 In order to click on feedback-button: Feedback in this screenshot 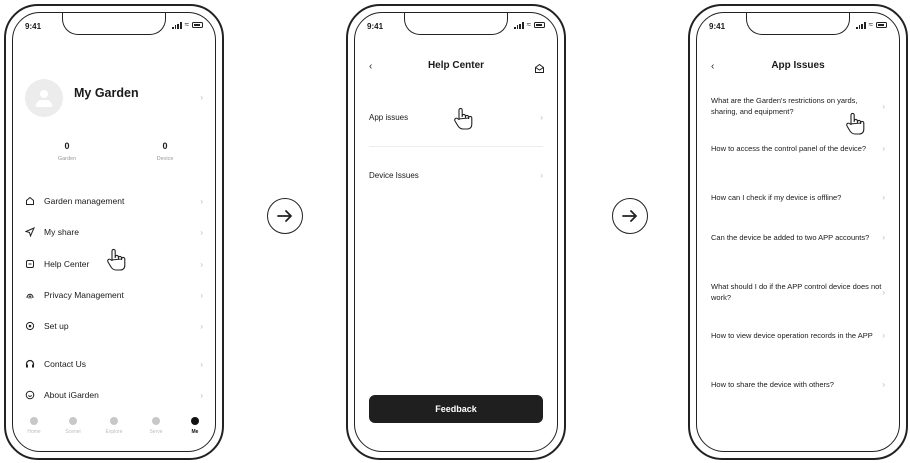, I will do `click(456, 409)`.